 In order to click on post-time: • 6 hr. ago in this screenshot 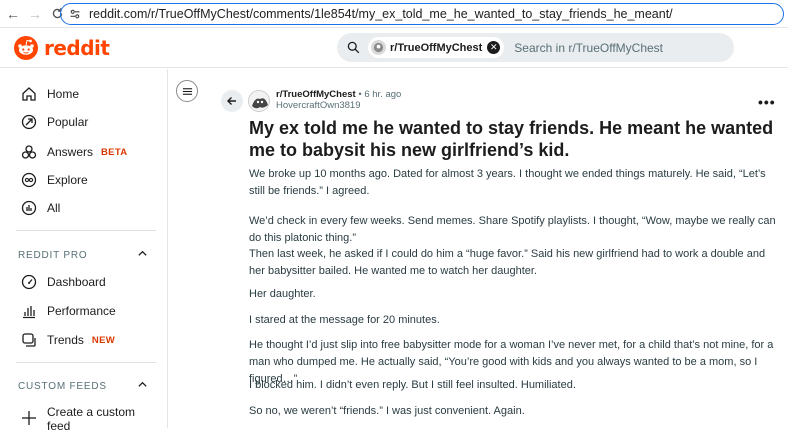, I will do `click(380, 94)`.